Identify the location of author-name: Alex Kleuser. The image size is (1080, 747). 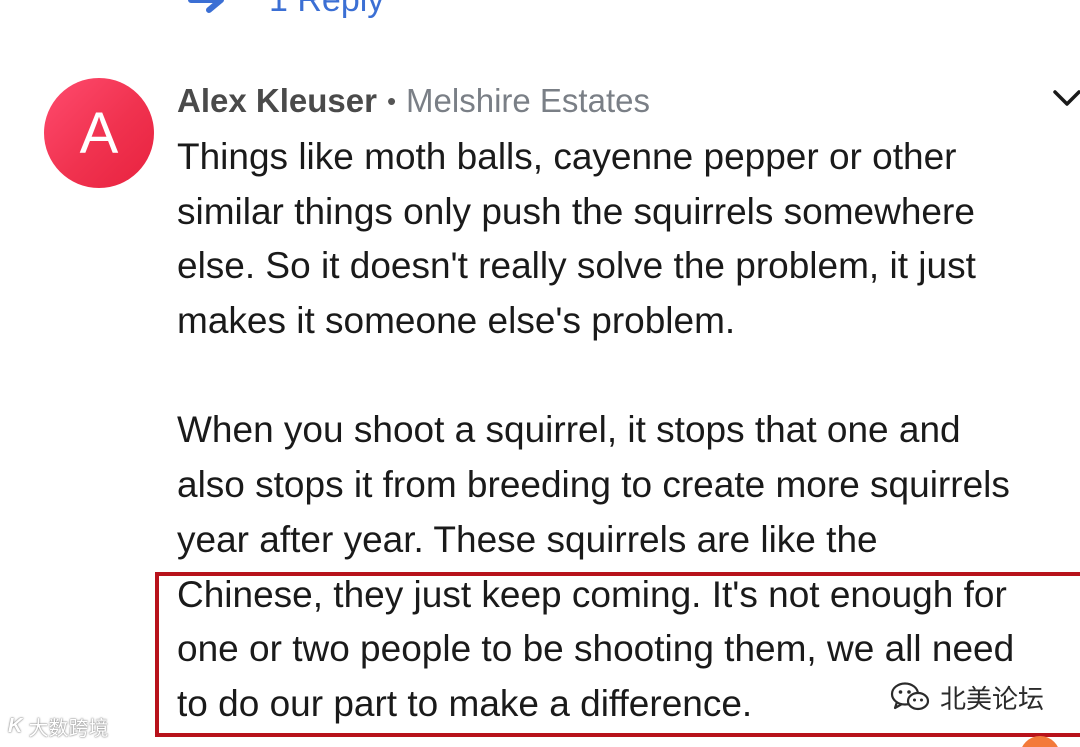
(277, 101).